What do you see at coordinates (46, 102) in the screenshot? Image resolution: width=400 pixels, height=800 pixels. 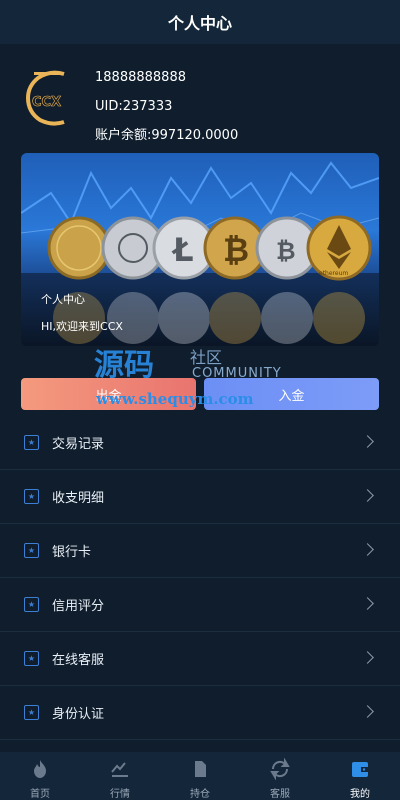 I see `logo-text: CCX` at bounding box center [46, 102].